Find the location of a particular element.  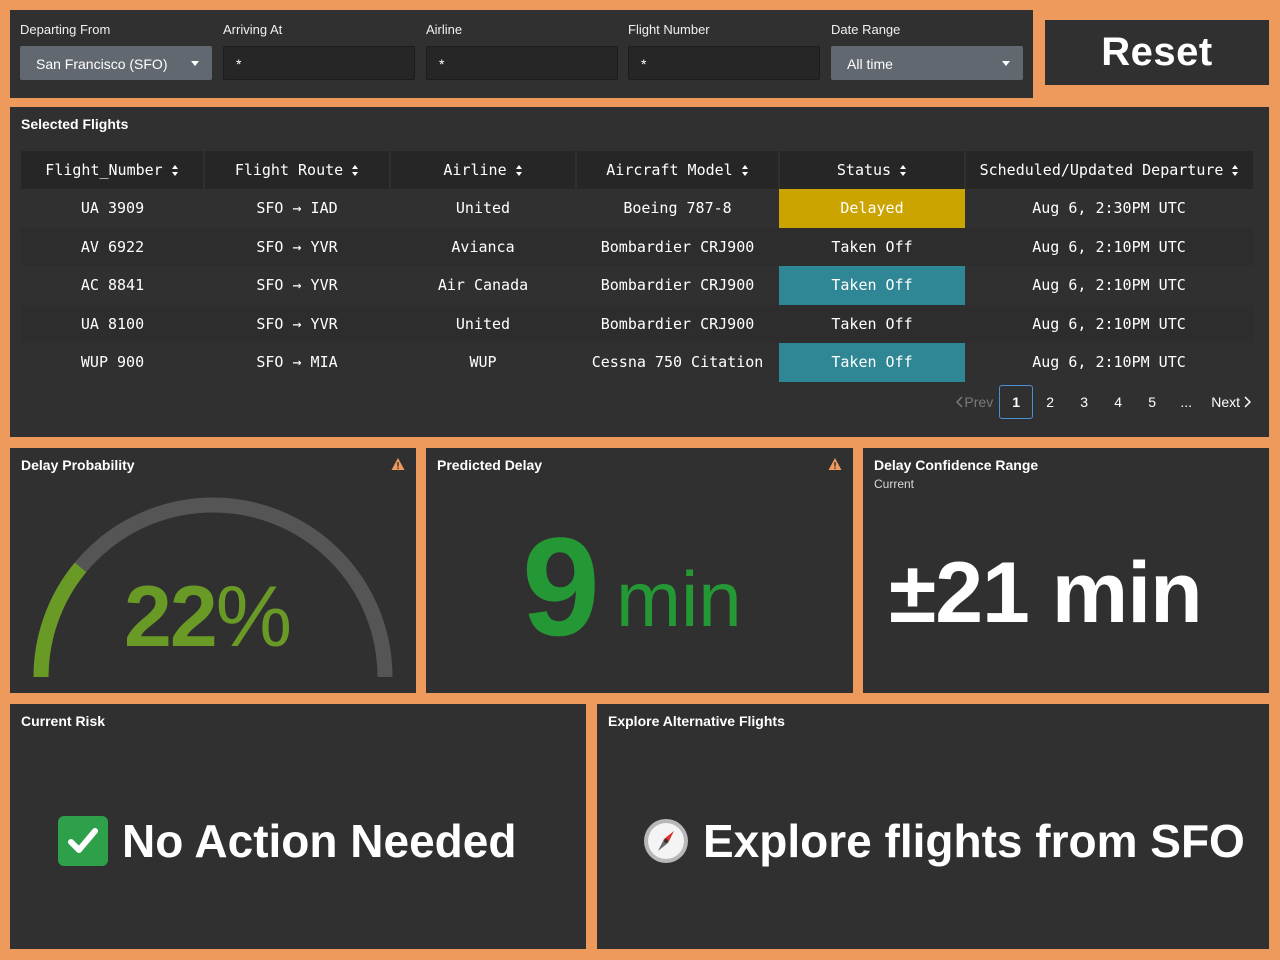

next-page-button: Next is located at coordinates (1231, 402).